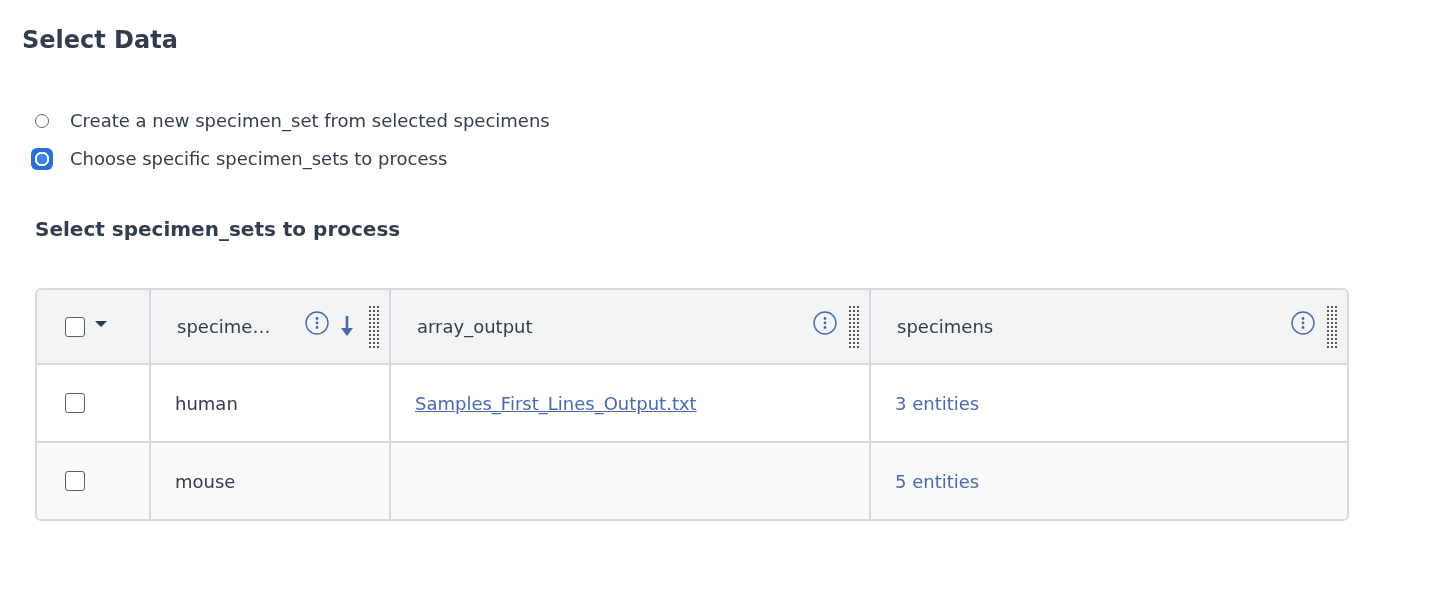 This screenshot has width=1452, height=592. I want to click on option-label: Create a new specimen_set from selected specimens, so click(310, 121).